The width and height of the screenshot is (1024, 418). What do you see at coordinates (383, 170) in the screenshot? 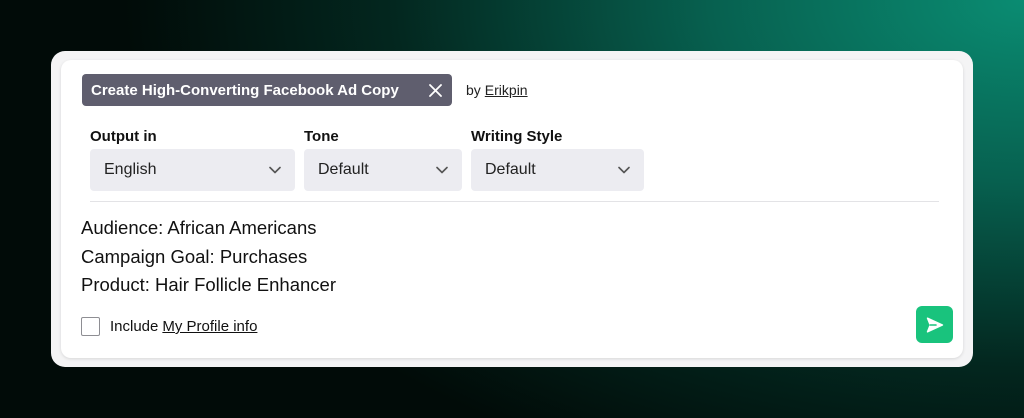
I see `tone-select: Default` at bounding box center [383, 170].